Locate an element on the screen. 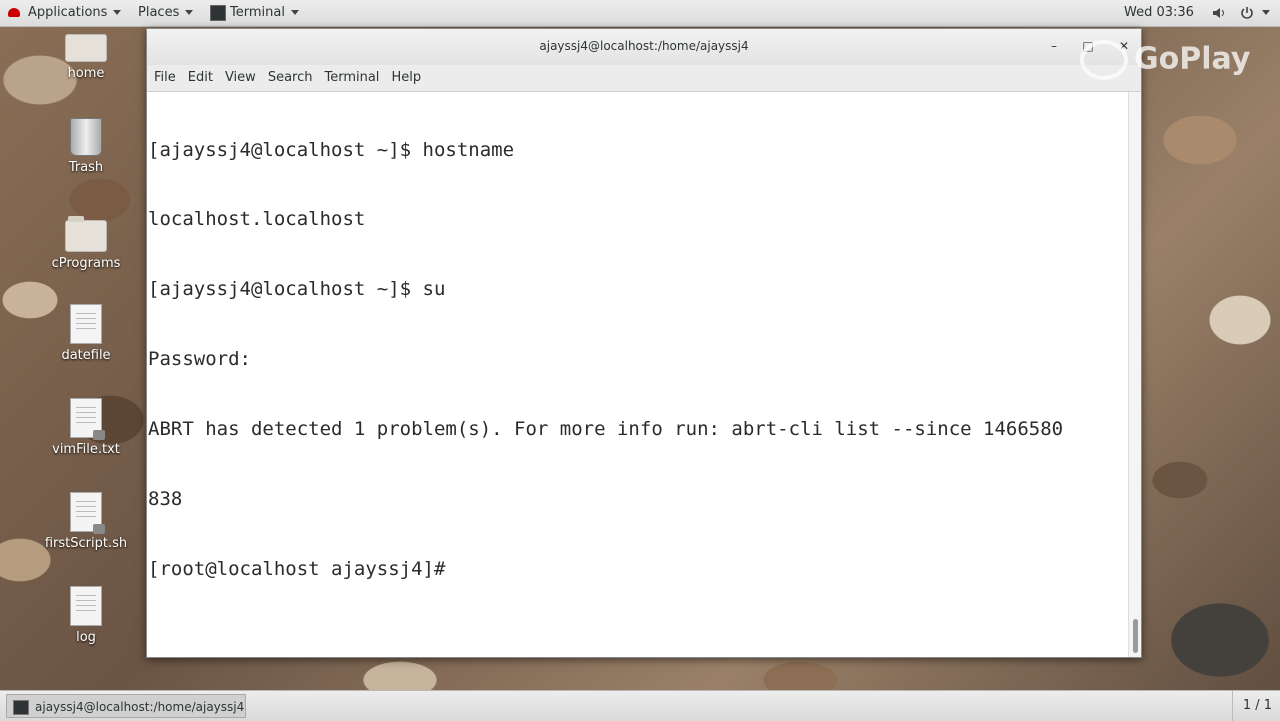 Image resolution: width=1280 pixels, height=721 pixels. workspace-pager: 1 / 1 is located at coordinates (1251, 706).